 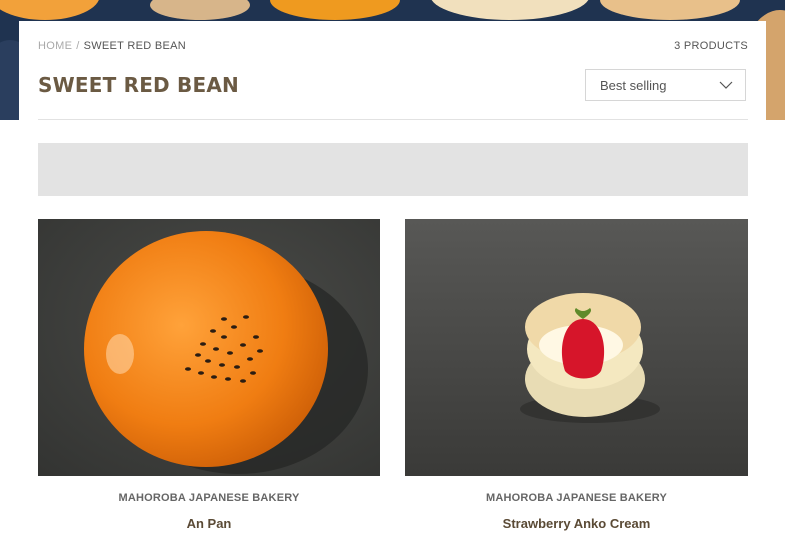 I want to click on breadcrumb-current: SWEET RED BEAN, so click(x=134, y=46).